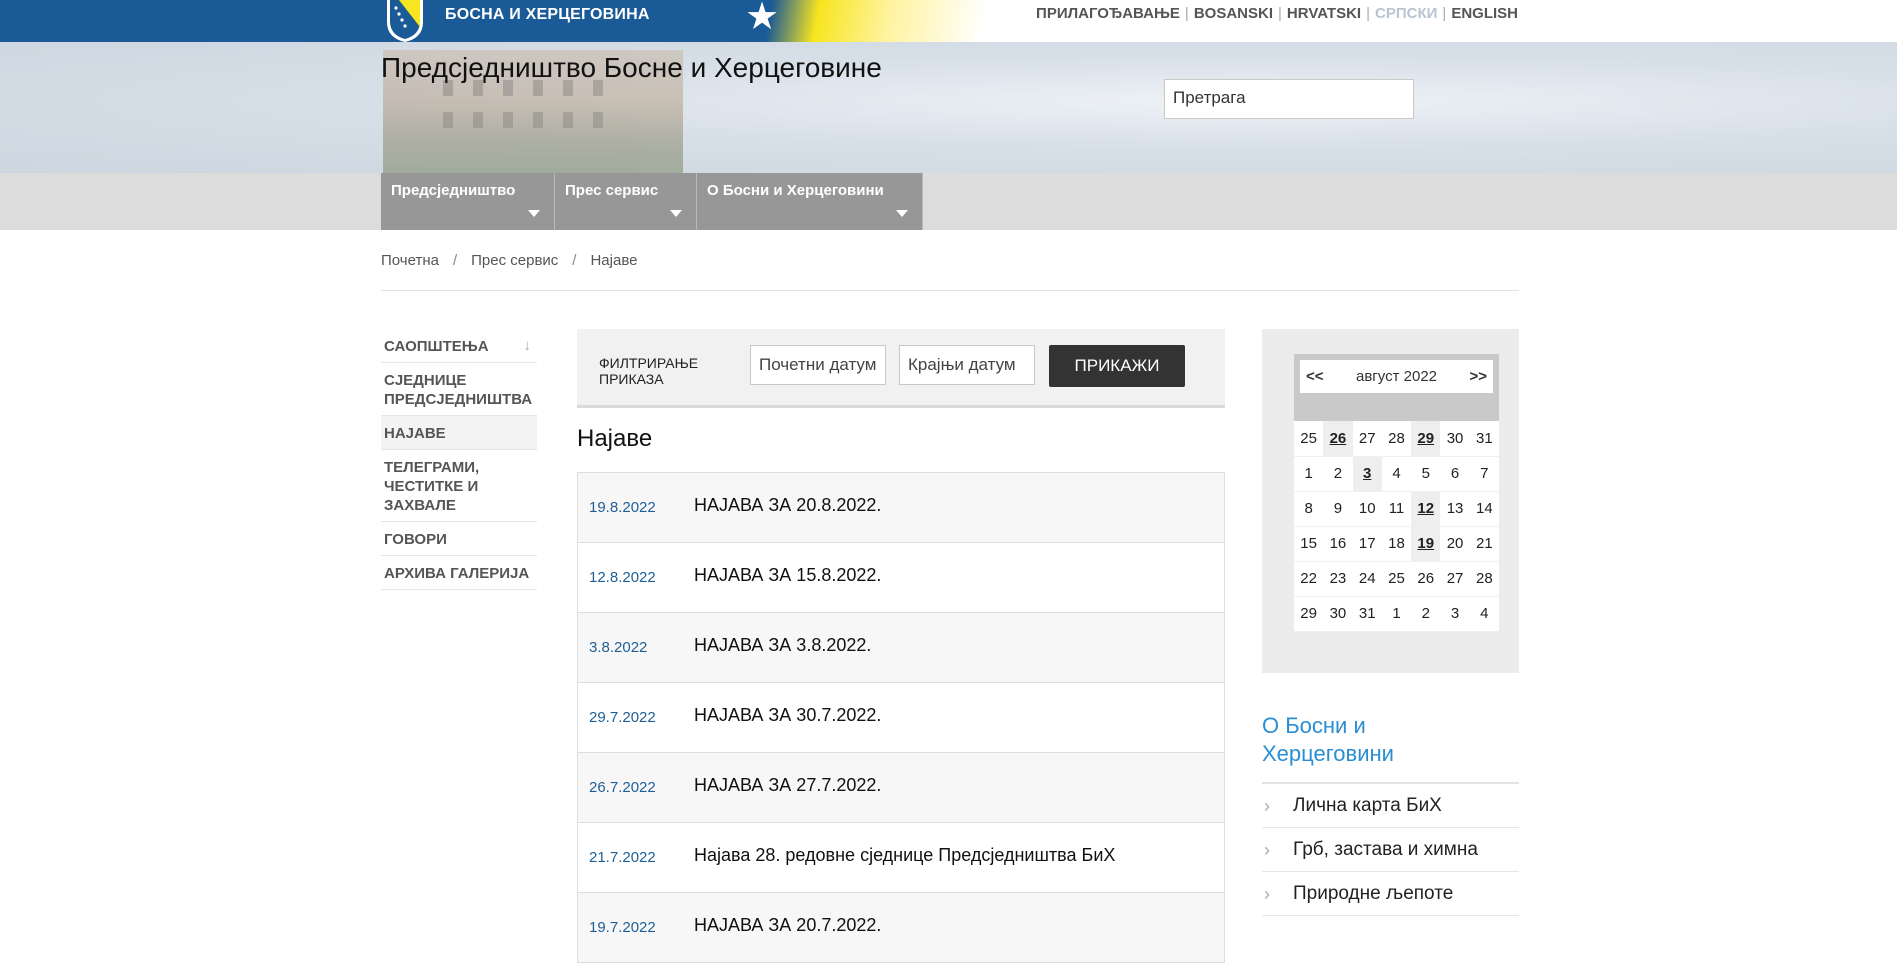 The image size is (1897, 963). What do you see at coordinates (810, 201) in the screenshot?
I see `nav-item-about-bih: О Босни и Херцеговини` at bounding box center [810, 201].